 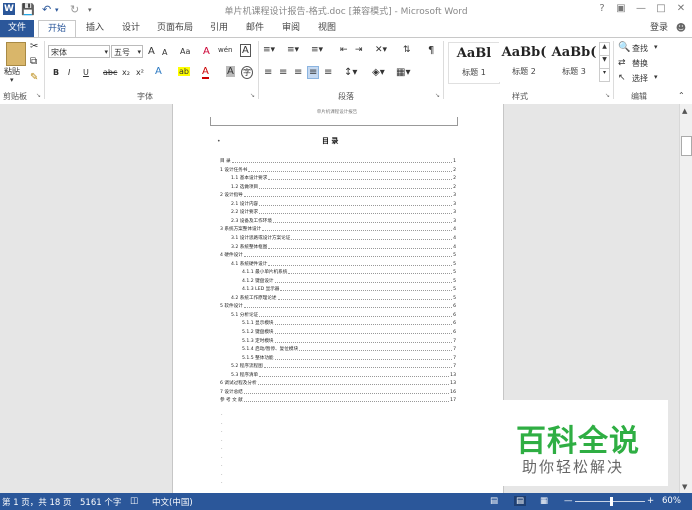 I want to click on collapse-ribbon-icon: ⌃, so click(x=681, y=95).